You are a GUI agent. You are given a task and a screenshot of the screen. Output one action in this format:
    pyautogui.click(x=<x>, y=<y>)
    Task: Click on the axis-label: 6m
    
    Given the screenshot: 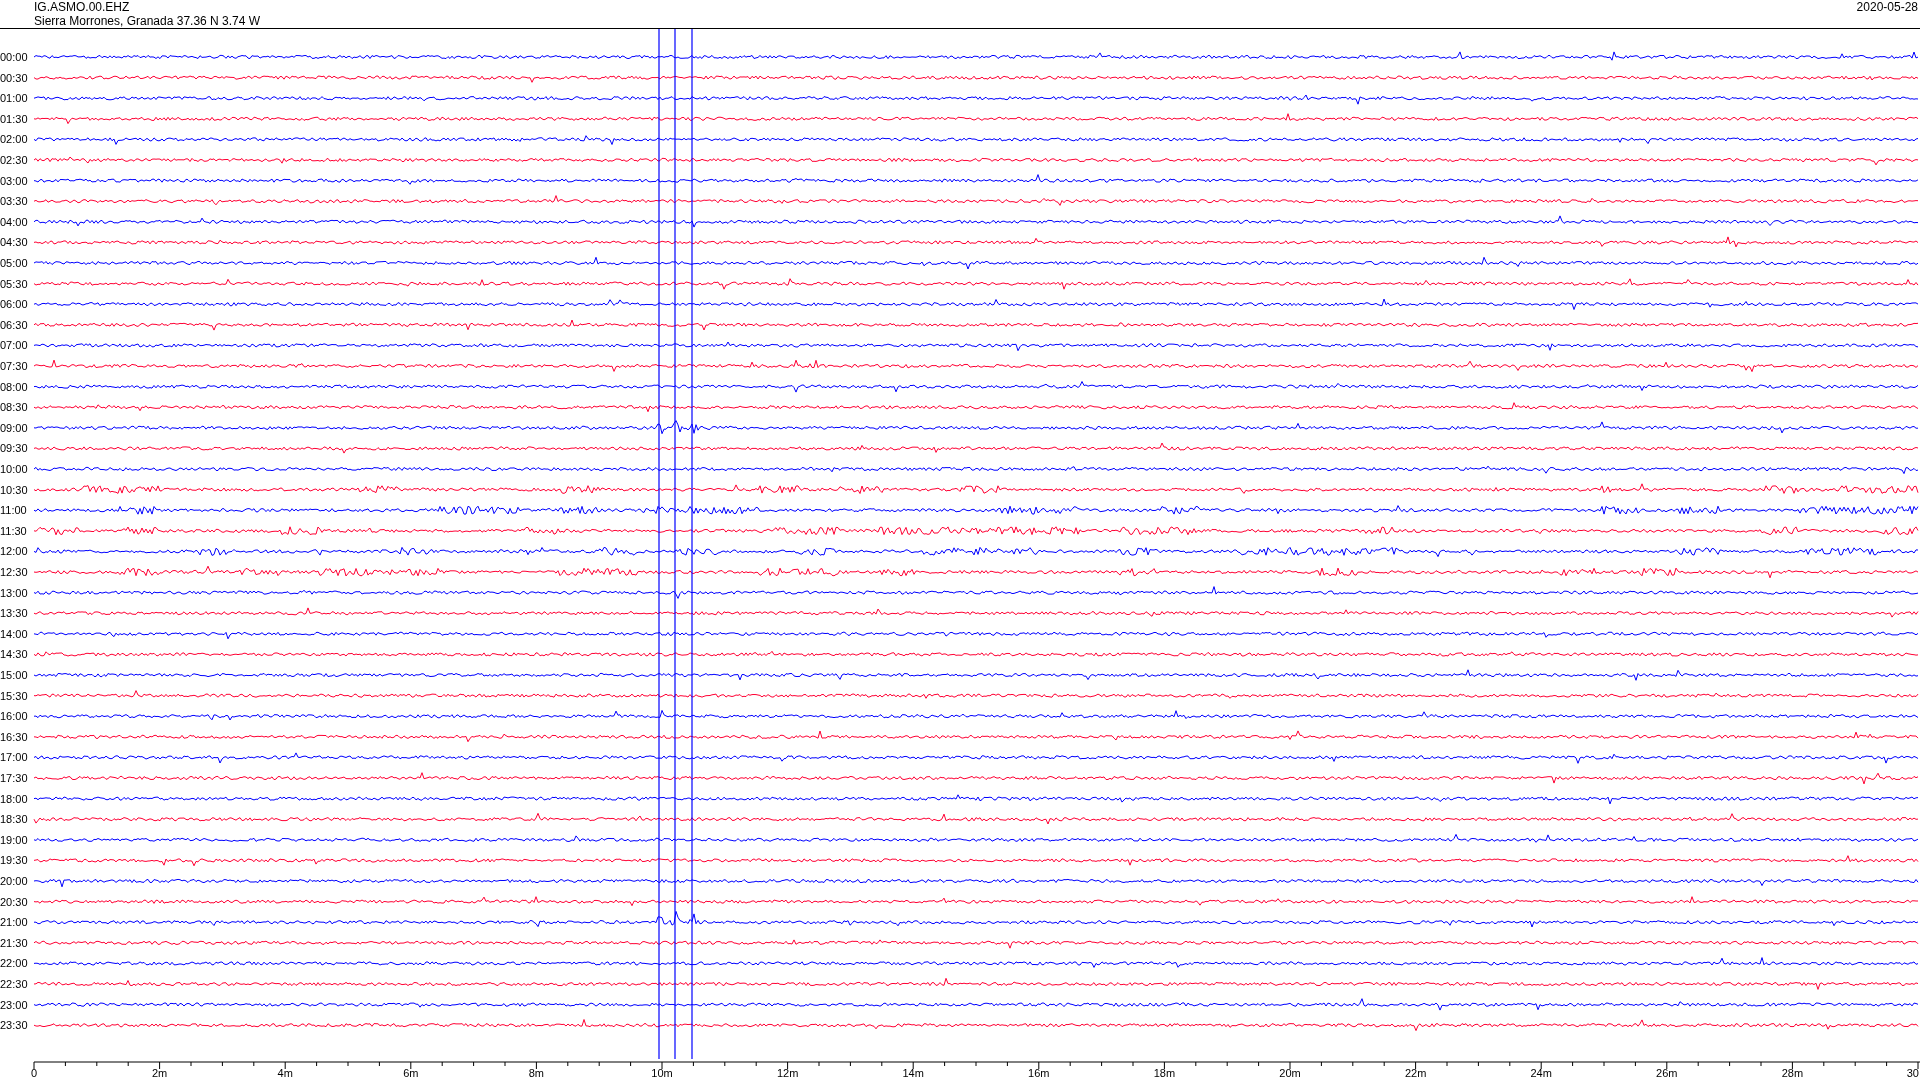 What is the action you would take?
    pyautogui.click(x=411, y=1073)
    